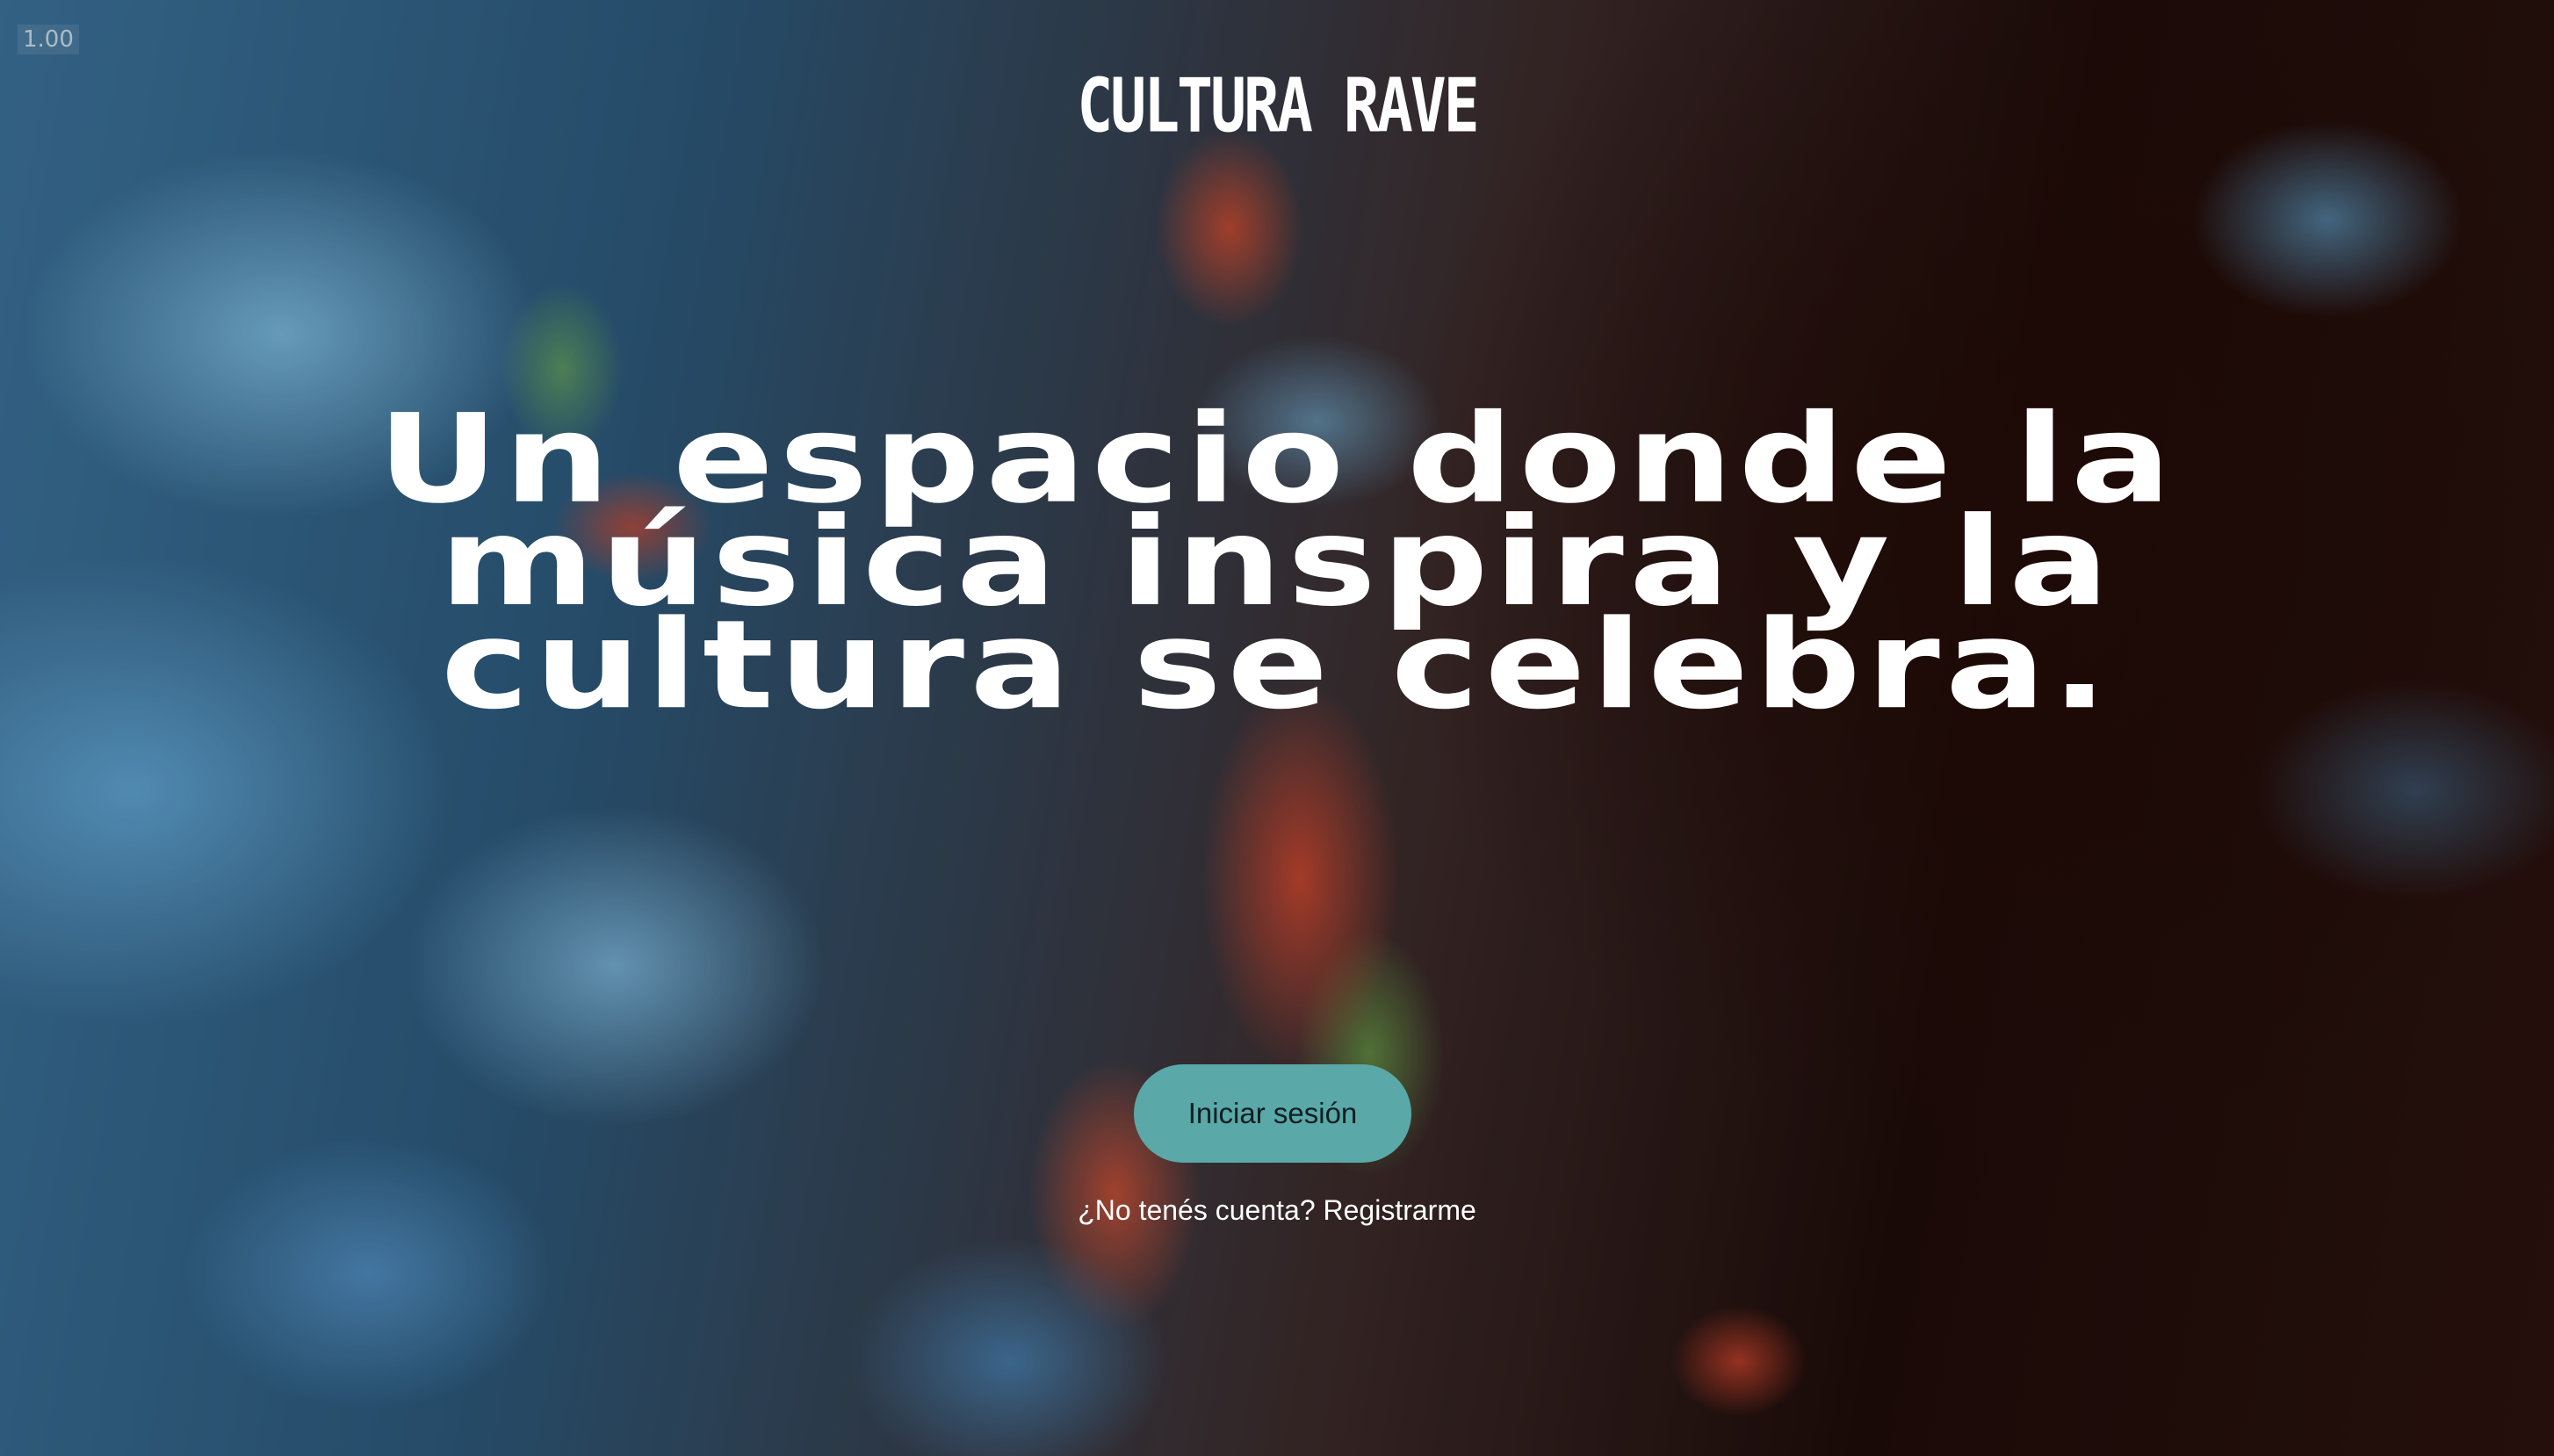 The width and height of the screenshot is (2554, 1456). What do you see at coordinates (1272, 1113) in the screenshot?
I see `login-button: Iniciar sesión` at bounding box center [1272, 1113].